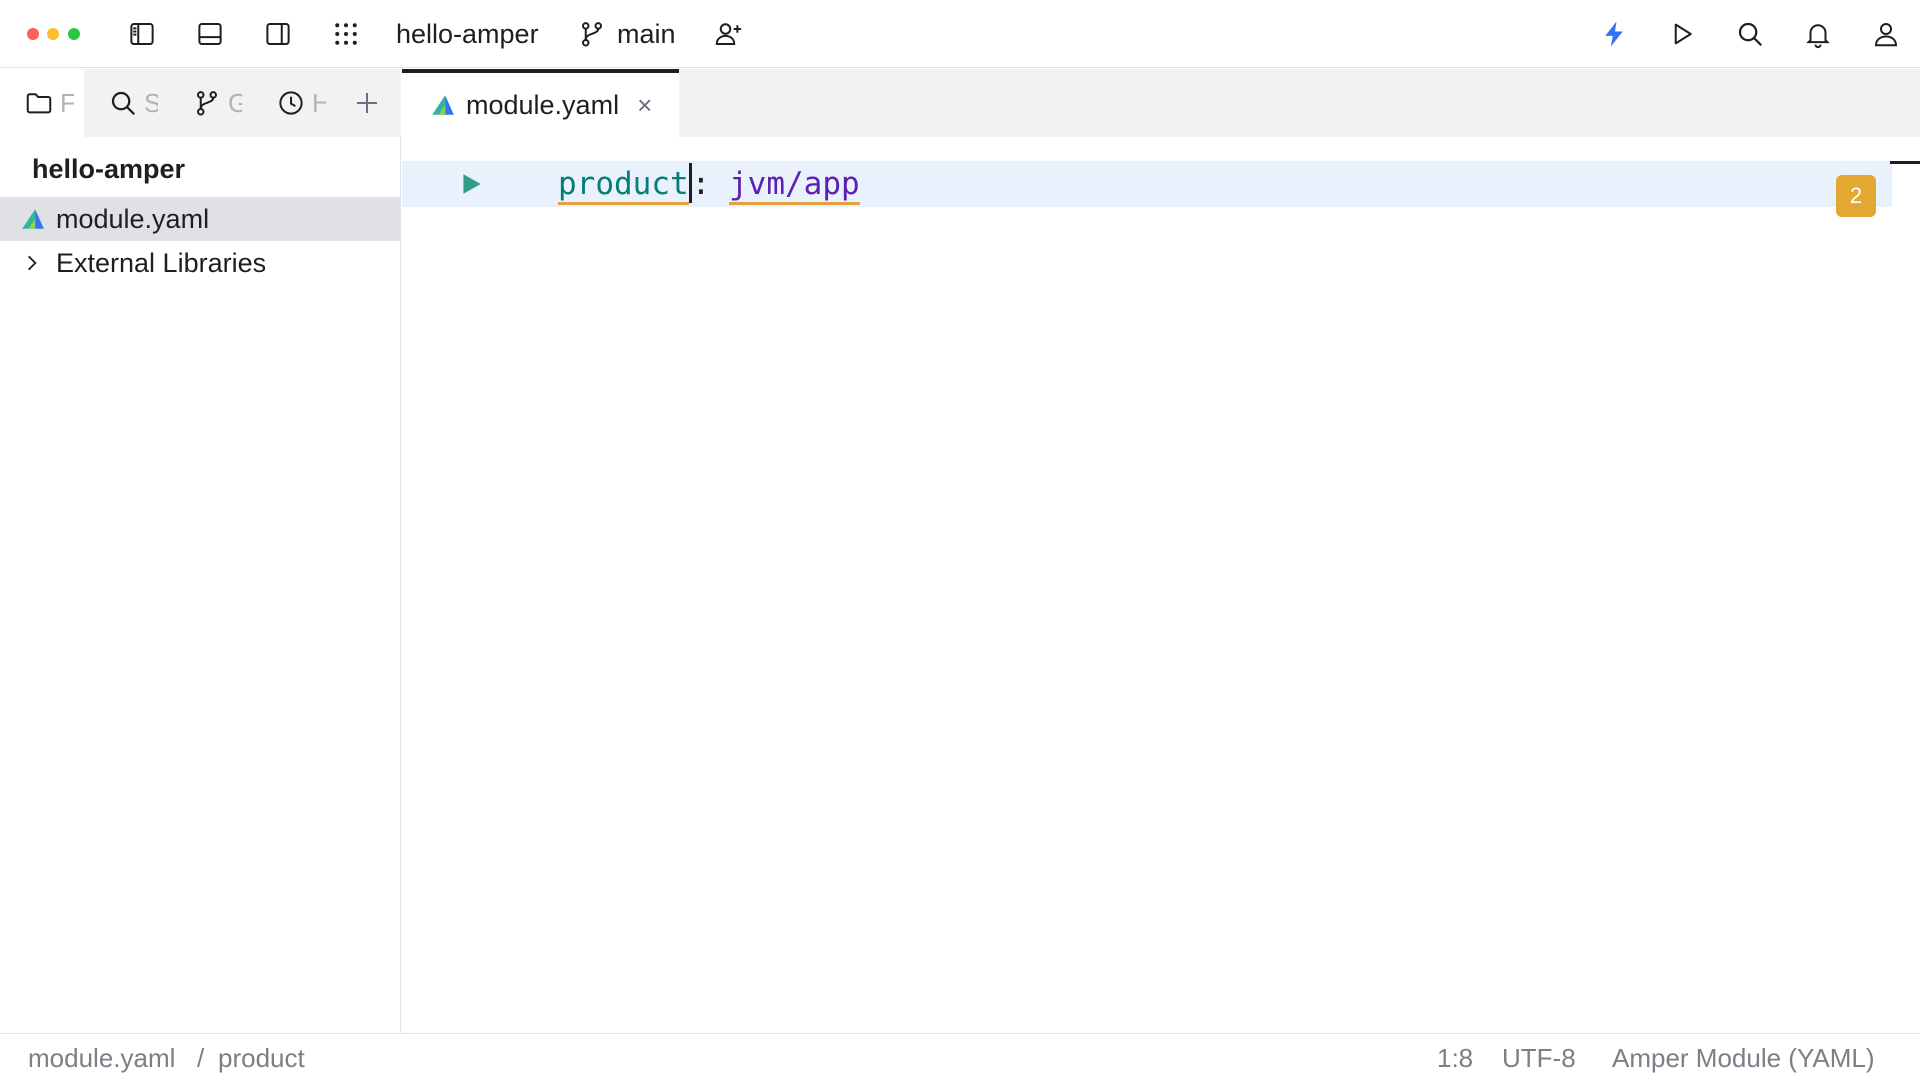 The height and width of the screenshot is (1080, 1920). Describe the element at coordinates (1886, 34) in the screenshot. I see `profile-icon` at that location.